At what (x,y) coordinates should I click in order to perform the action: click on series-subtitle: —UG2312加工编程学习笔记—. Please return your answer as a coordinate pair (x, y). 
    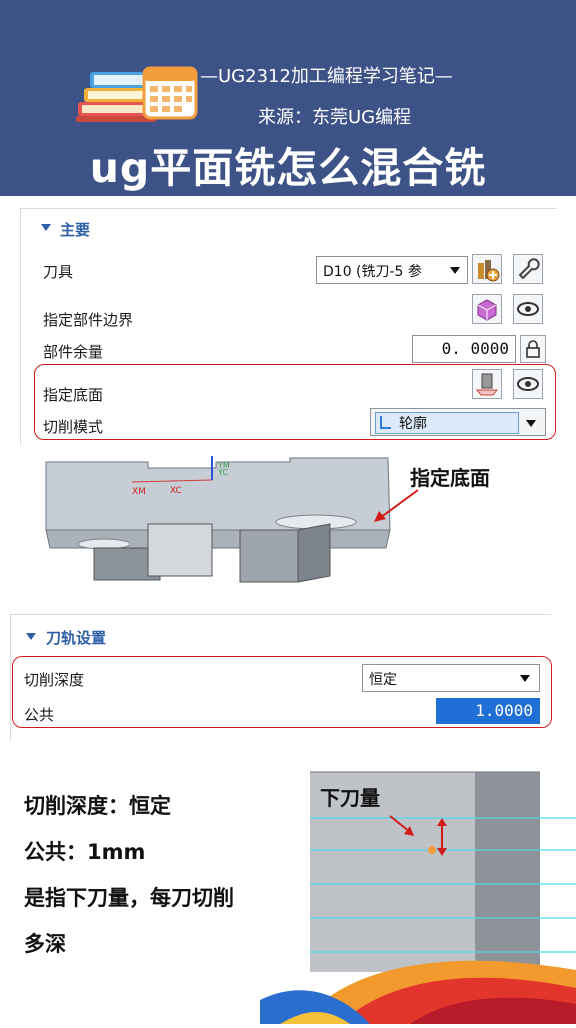
    Looking at the image, I should click on (326, 76).